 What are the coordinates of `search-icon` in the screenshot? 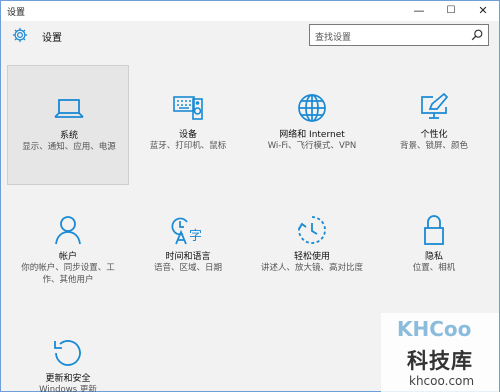 It's located at (477, 35).